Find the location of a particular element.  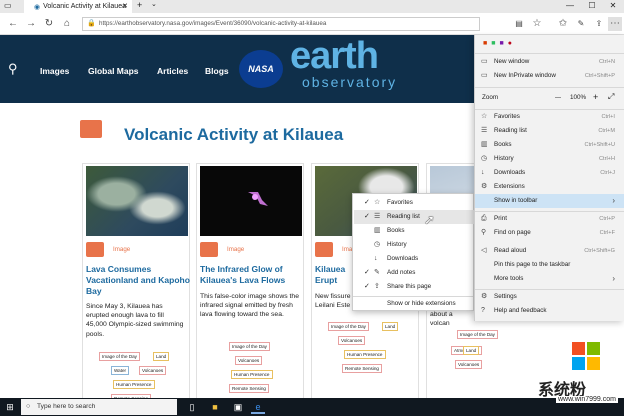

office-extension-icon: ■ is located at coordinates (487, 43).